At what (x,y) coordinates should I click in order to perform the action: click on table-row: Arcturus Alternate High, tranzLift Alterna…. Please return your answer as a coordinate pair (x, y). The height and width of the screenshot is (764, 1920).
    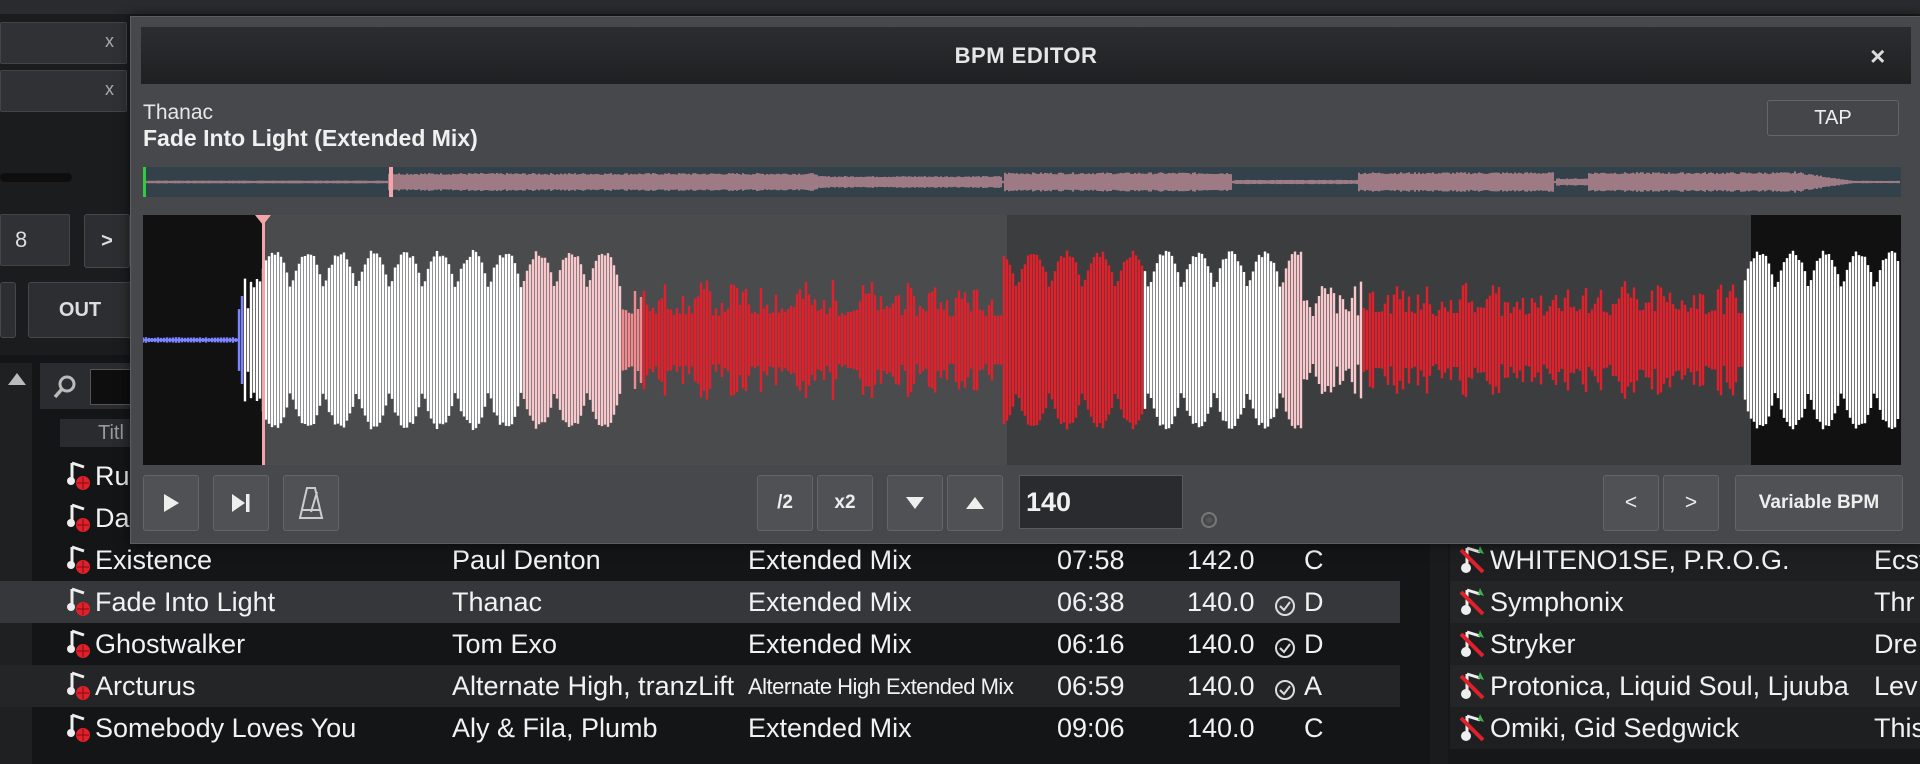
    Looking at the image, I should click on (700, 686).